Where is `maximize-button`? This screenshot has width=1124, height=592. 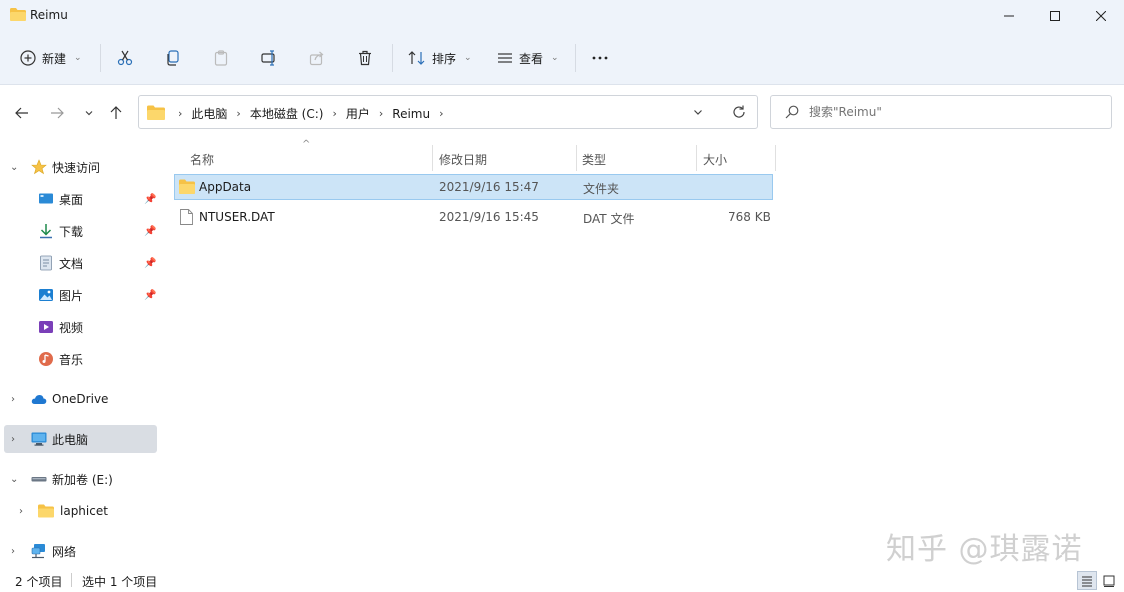
maximize-button is located at coordinates (1055, 16).